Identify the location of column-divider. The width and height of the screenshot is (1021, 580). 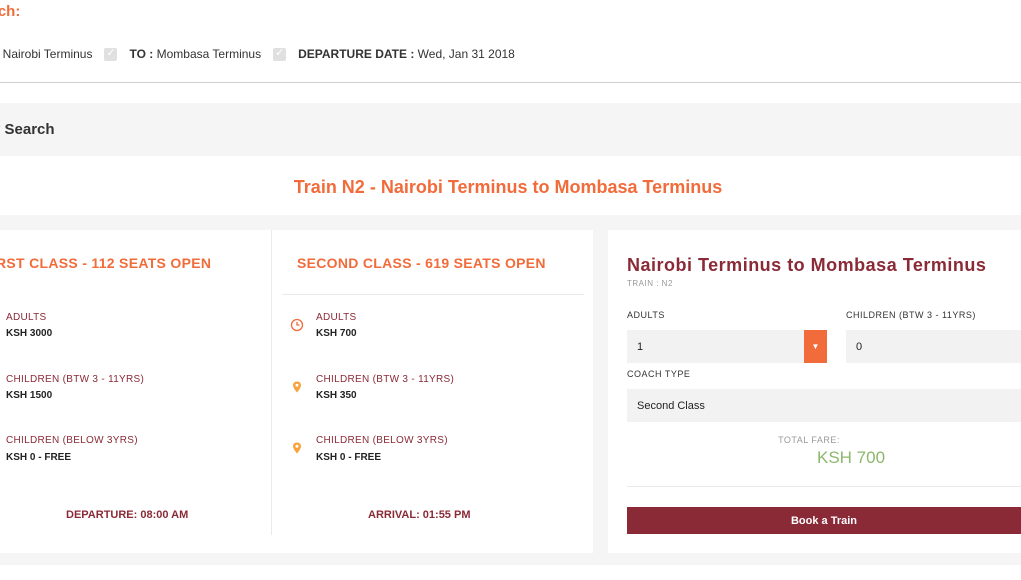
(271, 382).